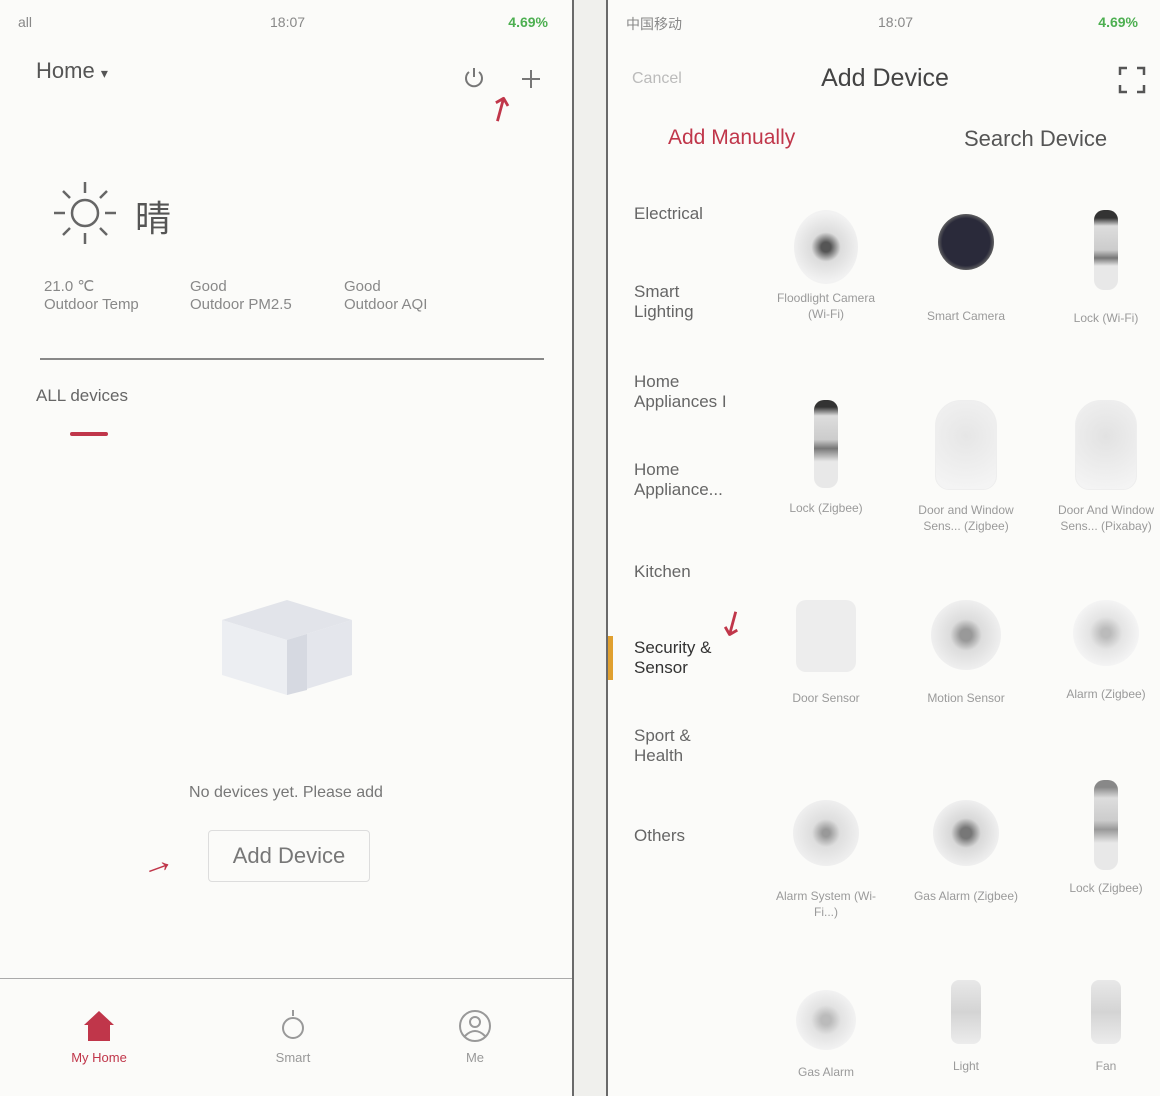 The height and width of the screenshot is (1096, 1160). Describe the element at coordinates (89, 434) in the screenshot. I see `section-underline` at that location.